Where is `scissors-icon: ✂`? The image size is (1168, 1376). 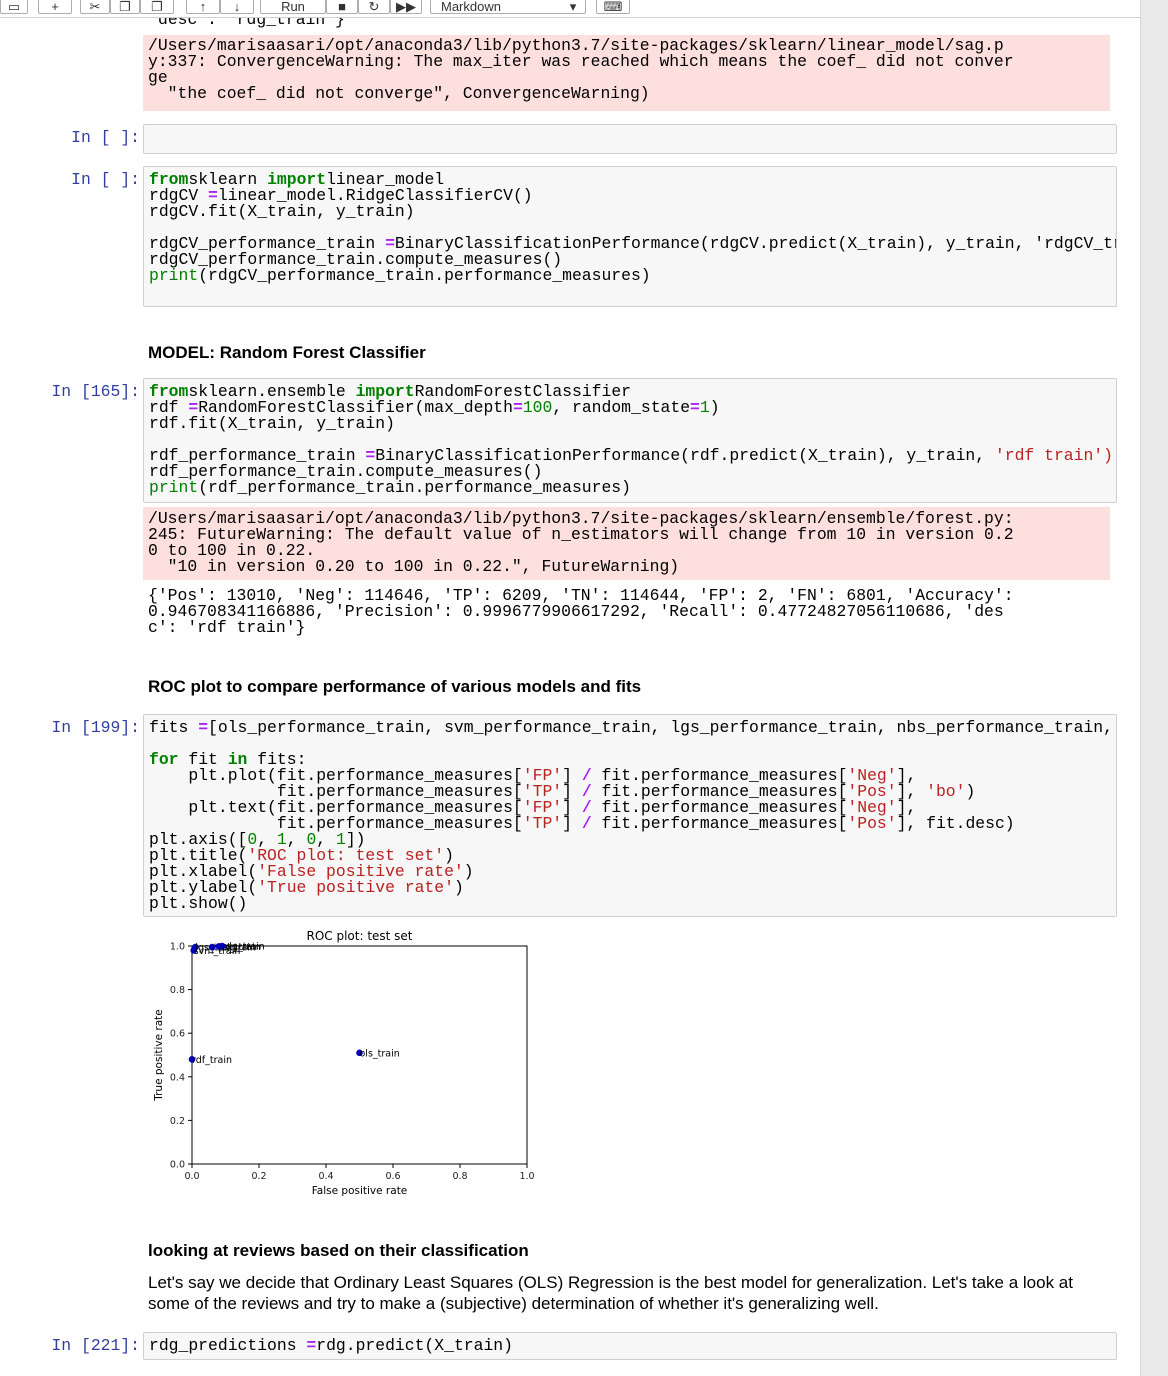 scissors-icon: ✂ is located at coordinates (95, 7).